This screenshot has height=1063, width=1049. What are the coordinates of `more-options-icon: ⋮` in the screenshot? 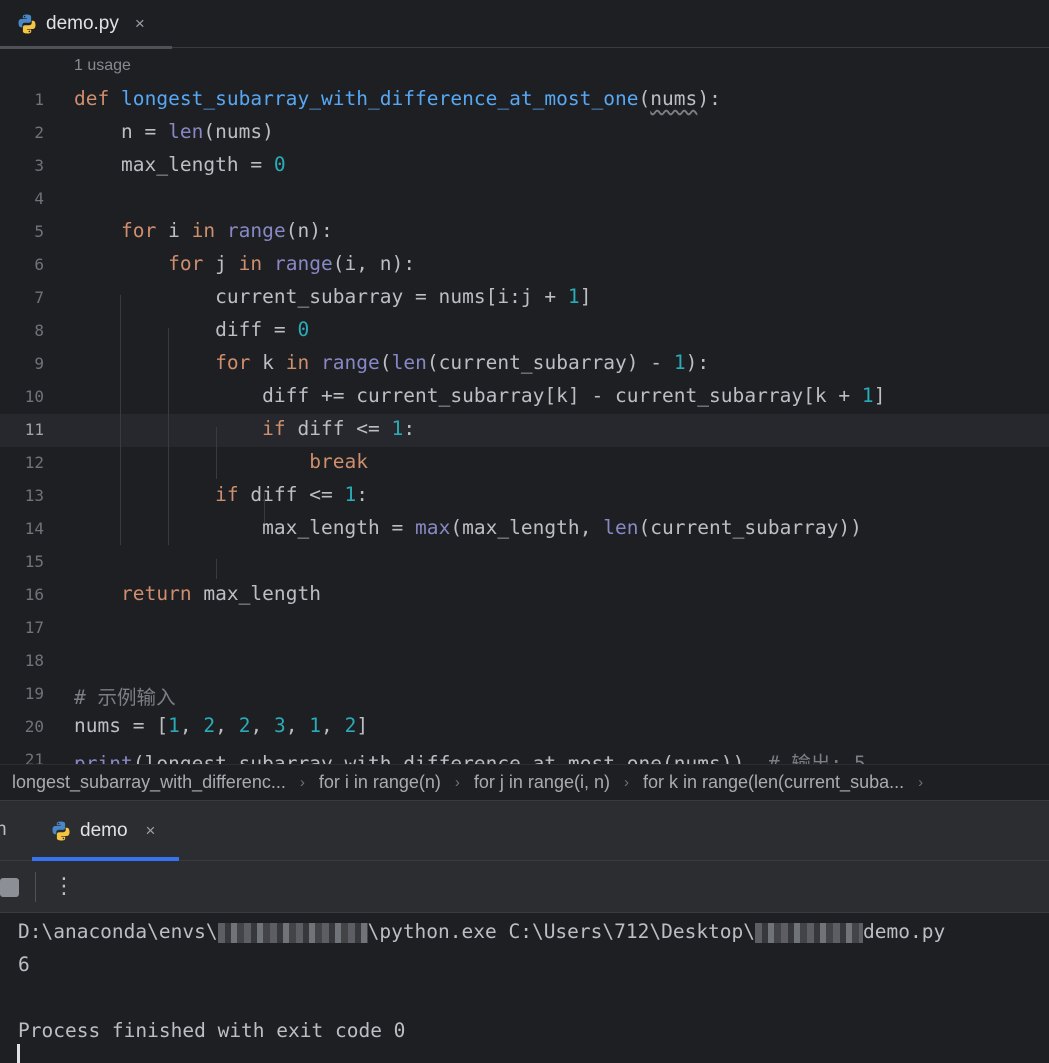 It's located at (64, 886).